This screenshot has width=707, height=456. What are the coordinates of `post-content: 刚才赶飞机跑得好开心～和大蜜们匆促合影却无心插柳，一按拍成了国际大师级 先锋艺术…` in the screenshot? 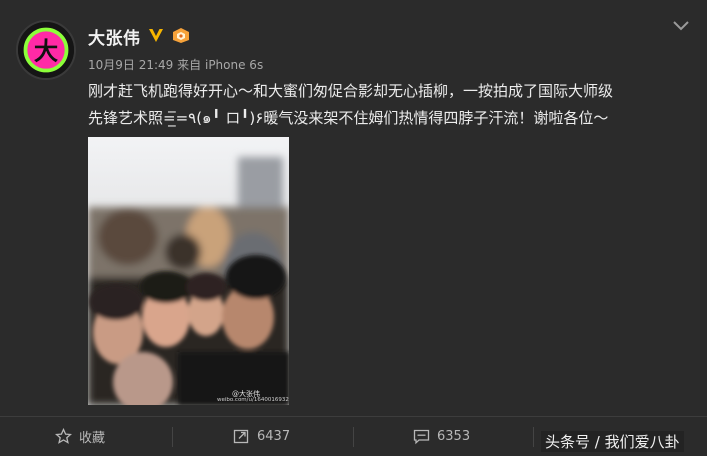 It's located at (388, 105).